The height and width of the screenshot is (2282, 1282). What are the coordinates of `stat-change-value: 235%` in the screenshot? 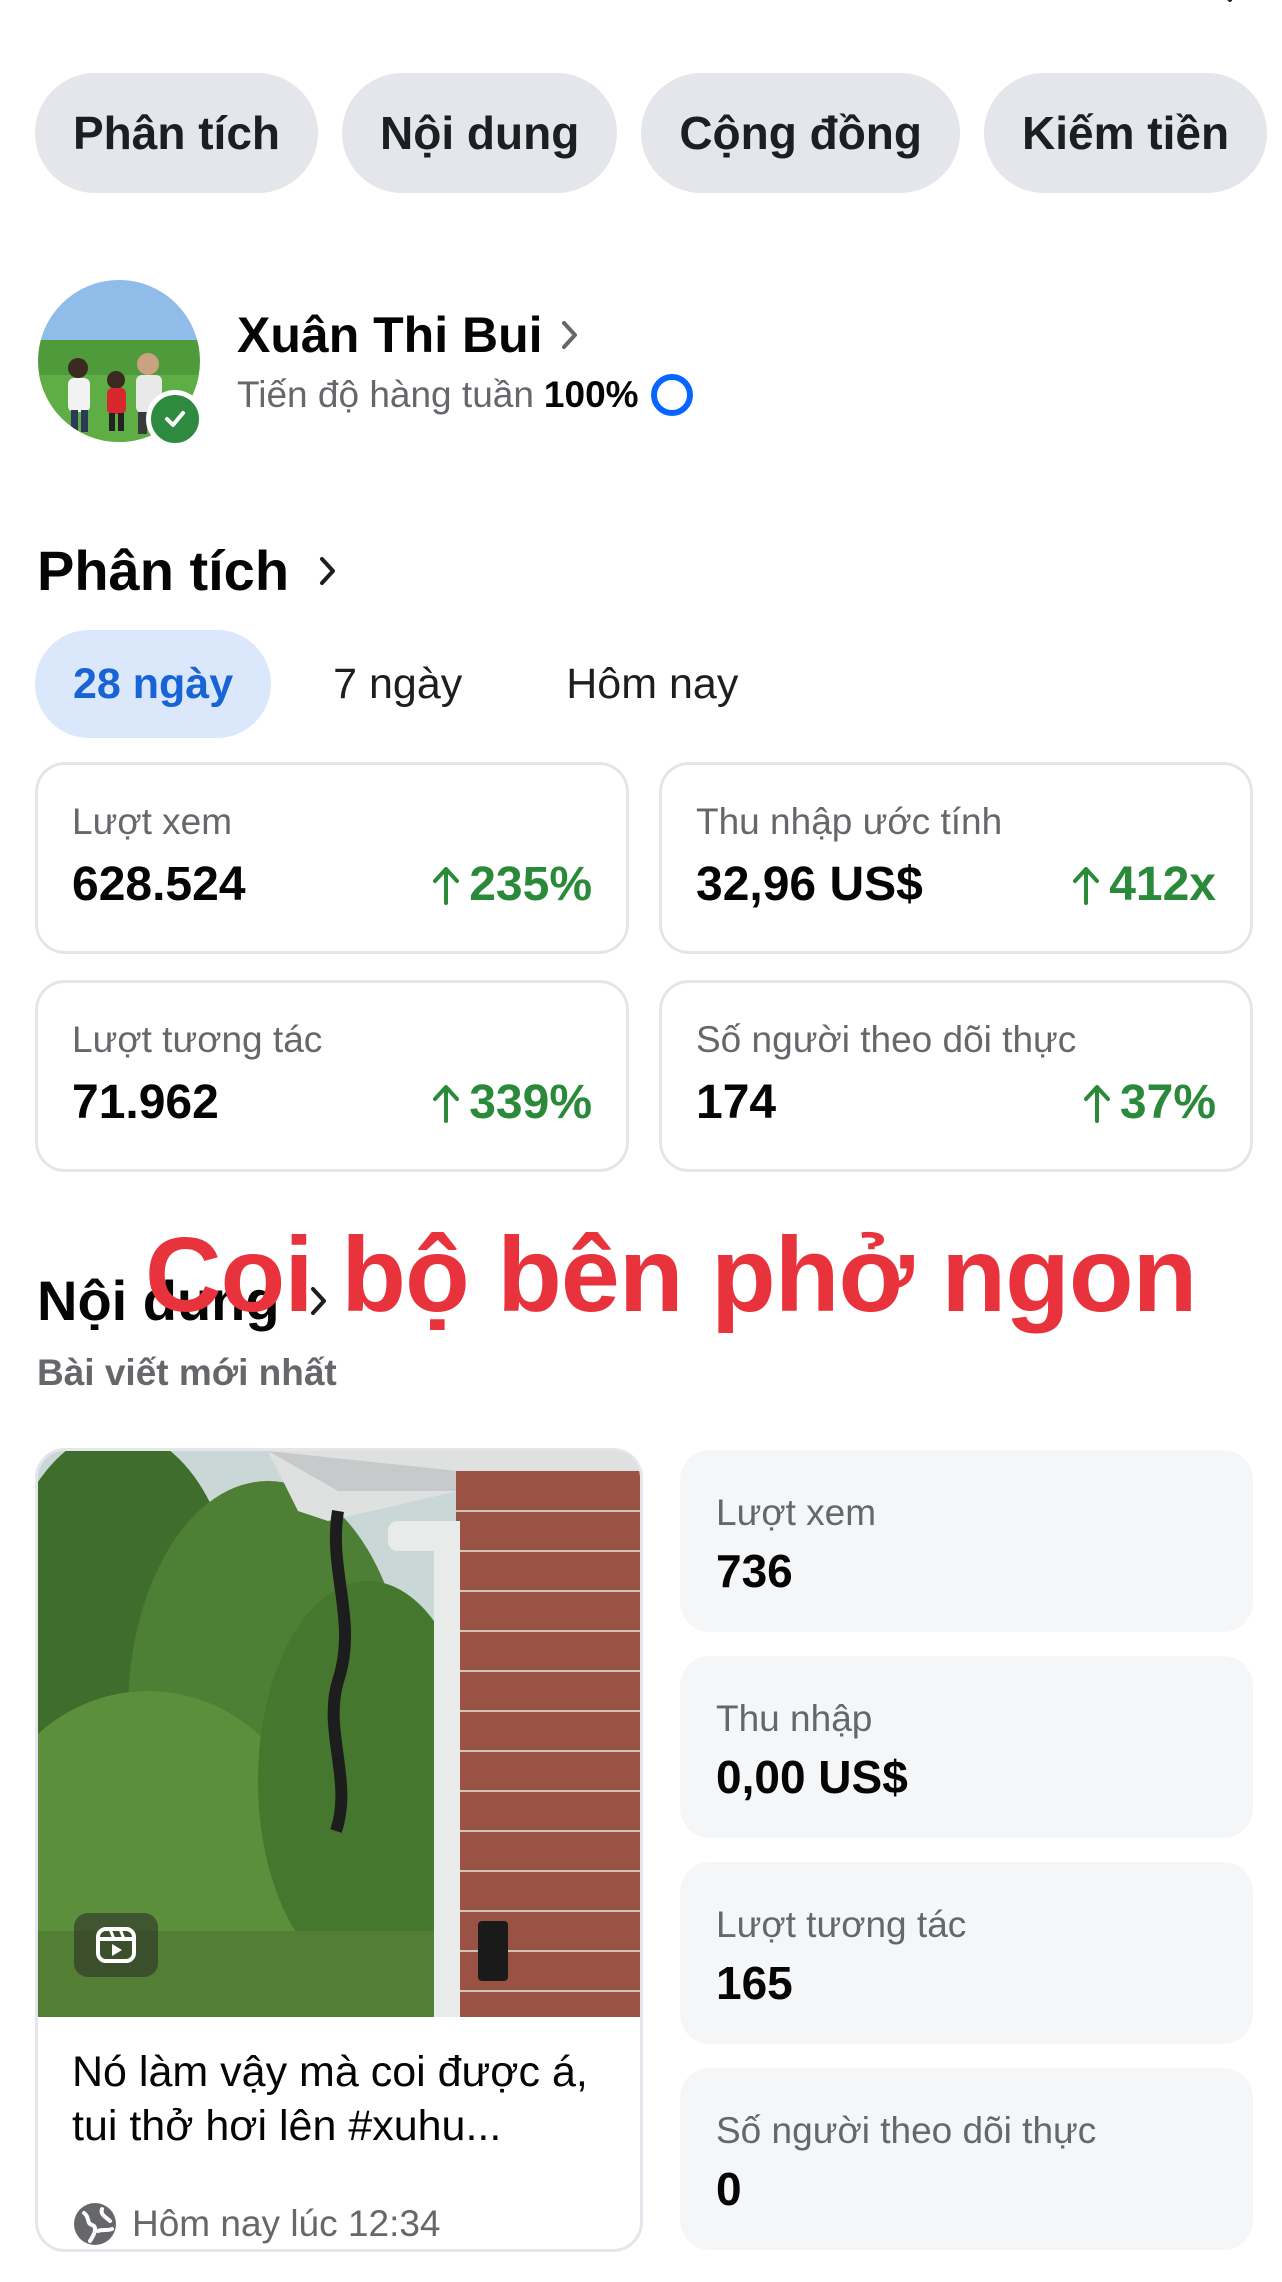 It's located at (530, 884).